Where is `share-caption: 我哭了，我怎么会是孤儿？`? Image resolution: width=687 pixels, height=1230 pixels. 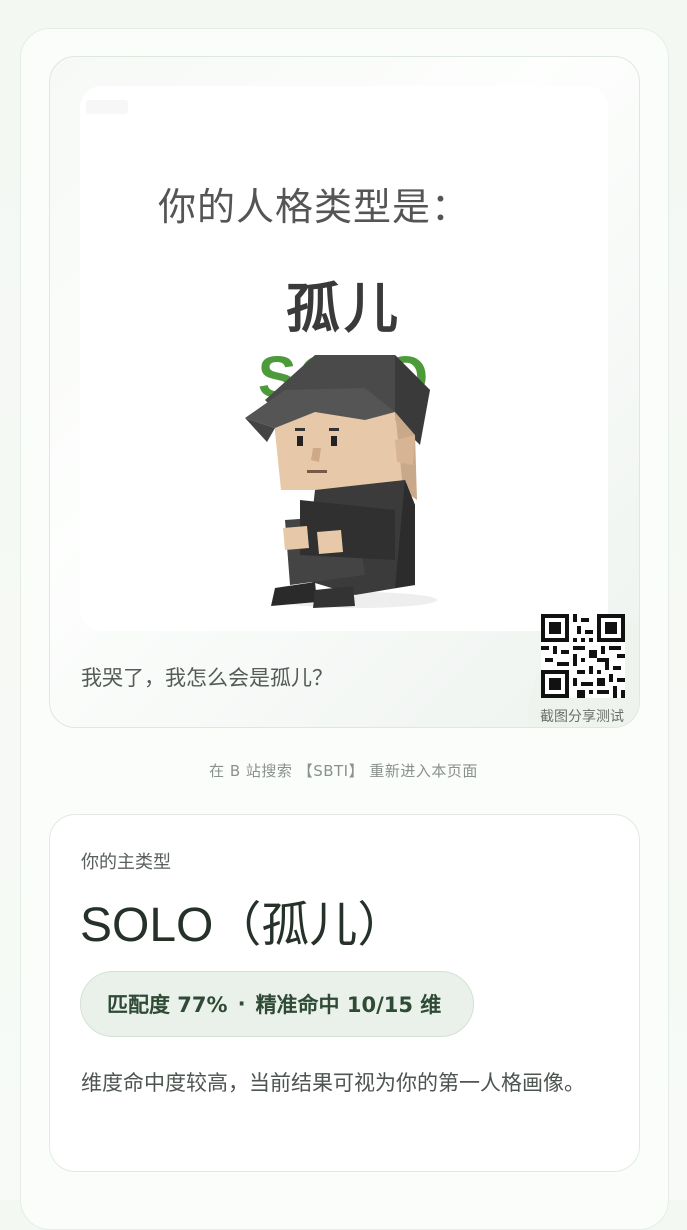
share-caption: 我哭了，我怎么会是孤儿？ is located at coordinates (207, 678).